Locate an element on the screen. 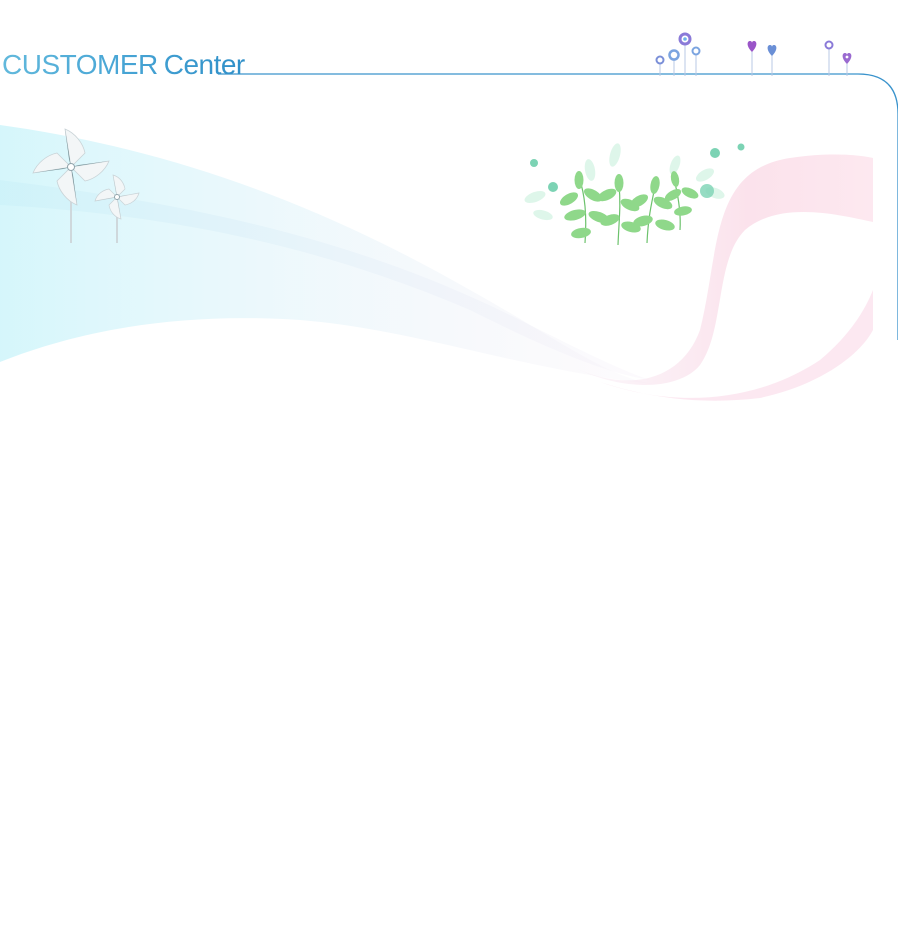 This screenshot has width=898, height=925. title-word-customer: CUSTOMER is located at coordinates (80, 64).